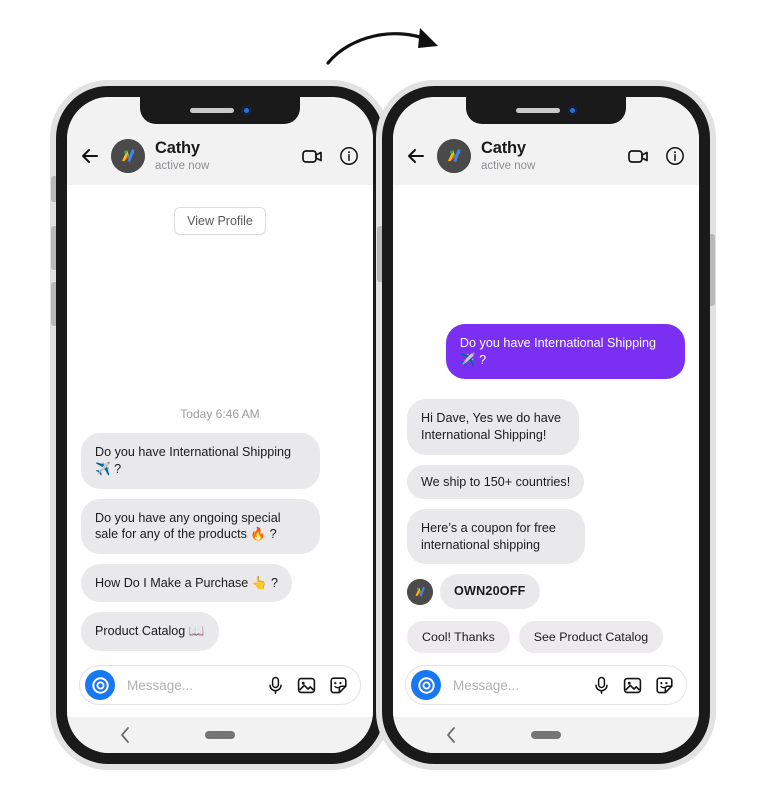 The image size is (768, 802). I want to click on composer-area-right, so click(546, 689).